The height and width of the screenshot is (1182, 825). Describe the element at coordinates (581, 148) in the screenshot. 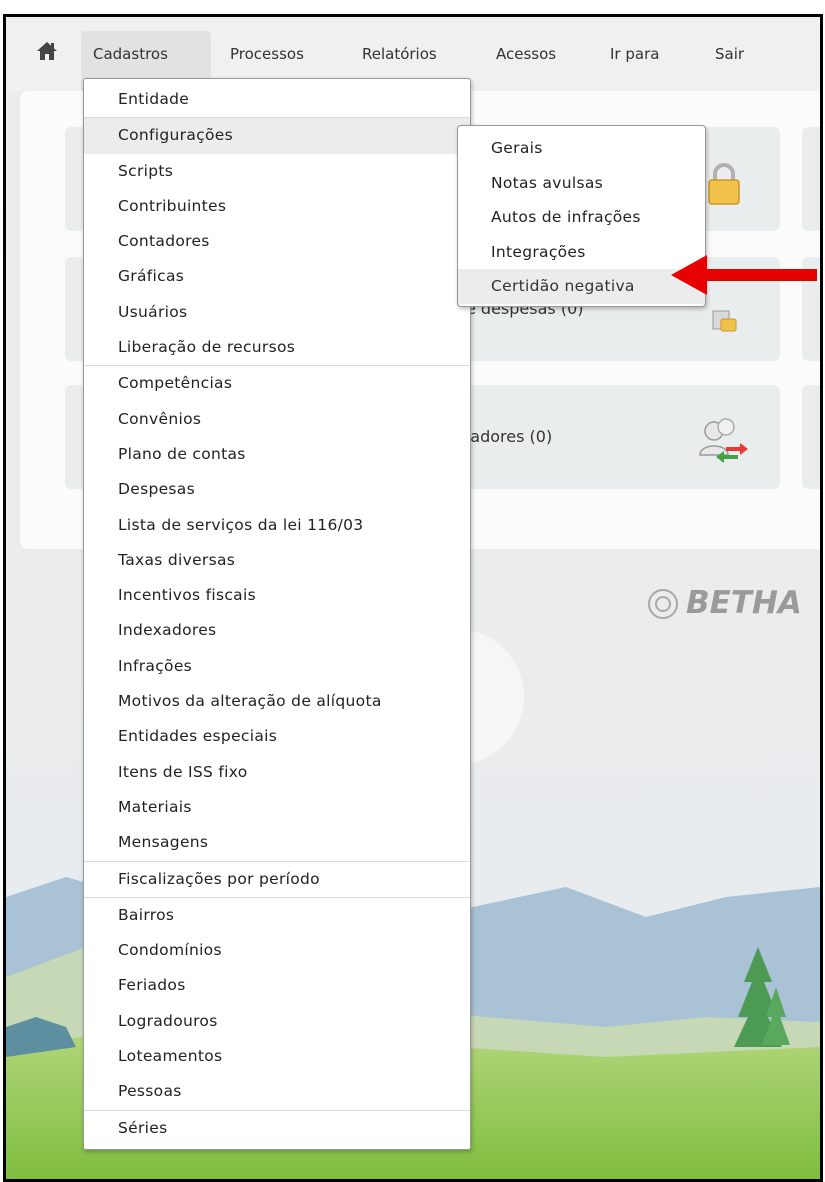

I see `submenu-item: Gerais` at that location.